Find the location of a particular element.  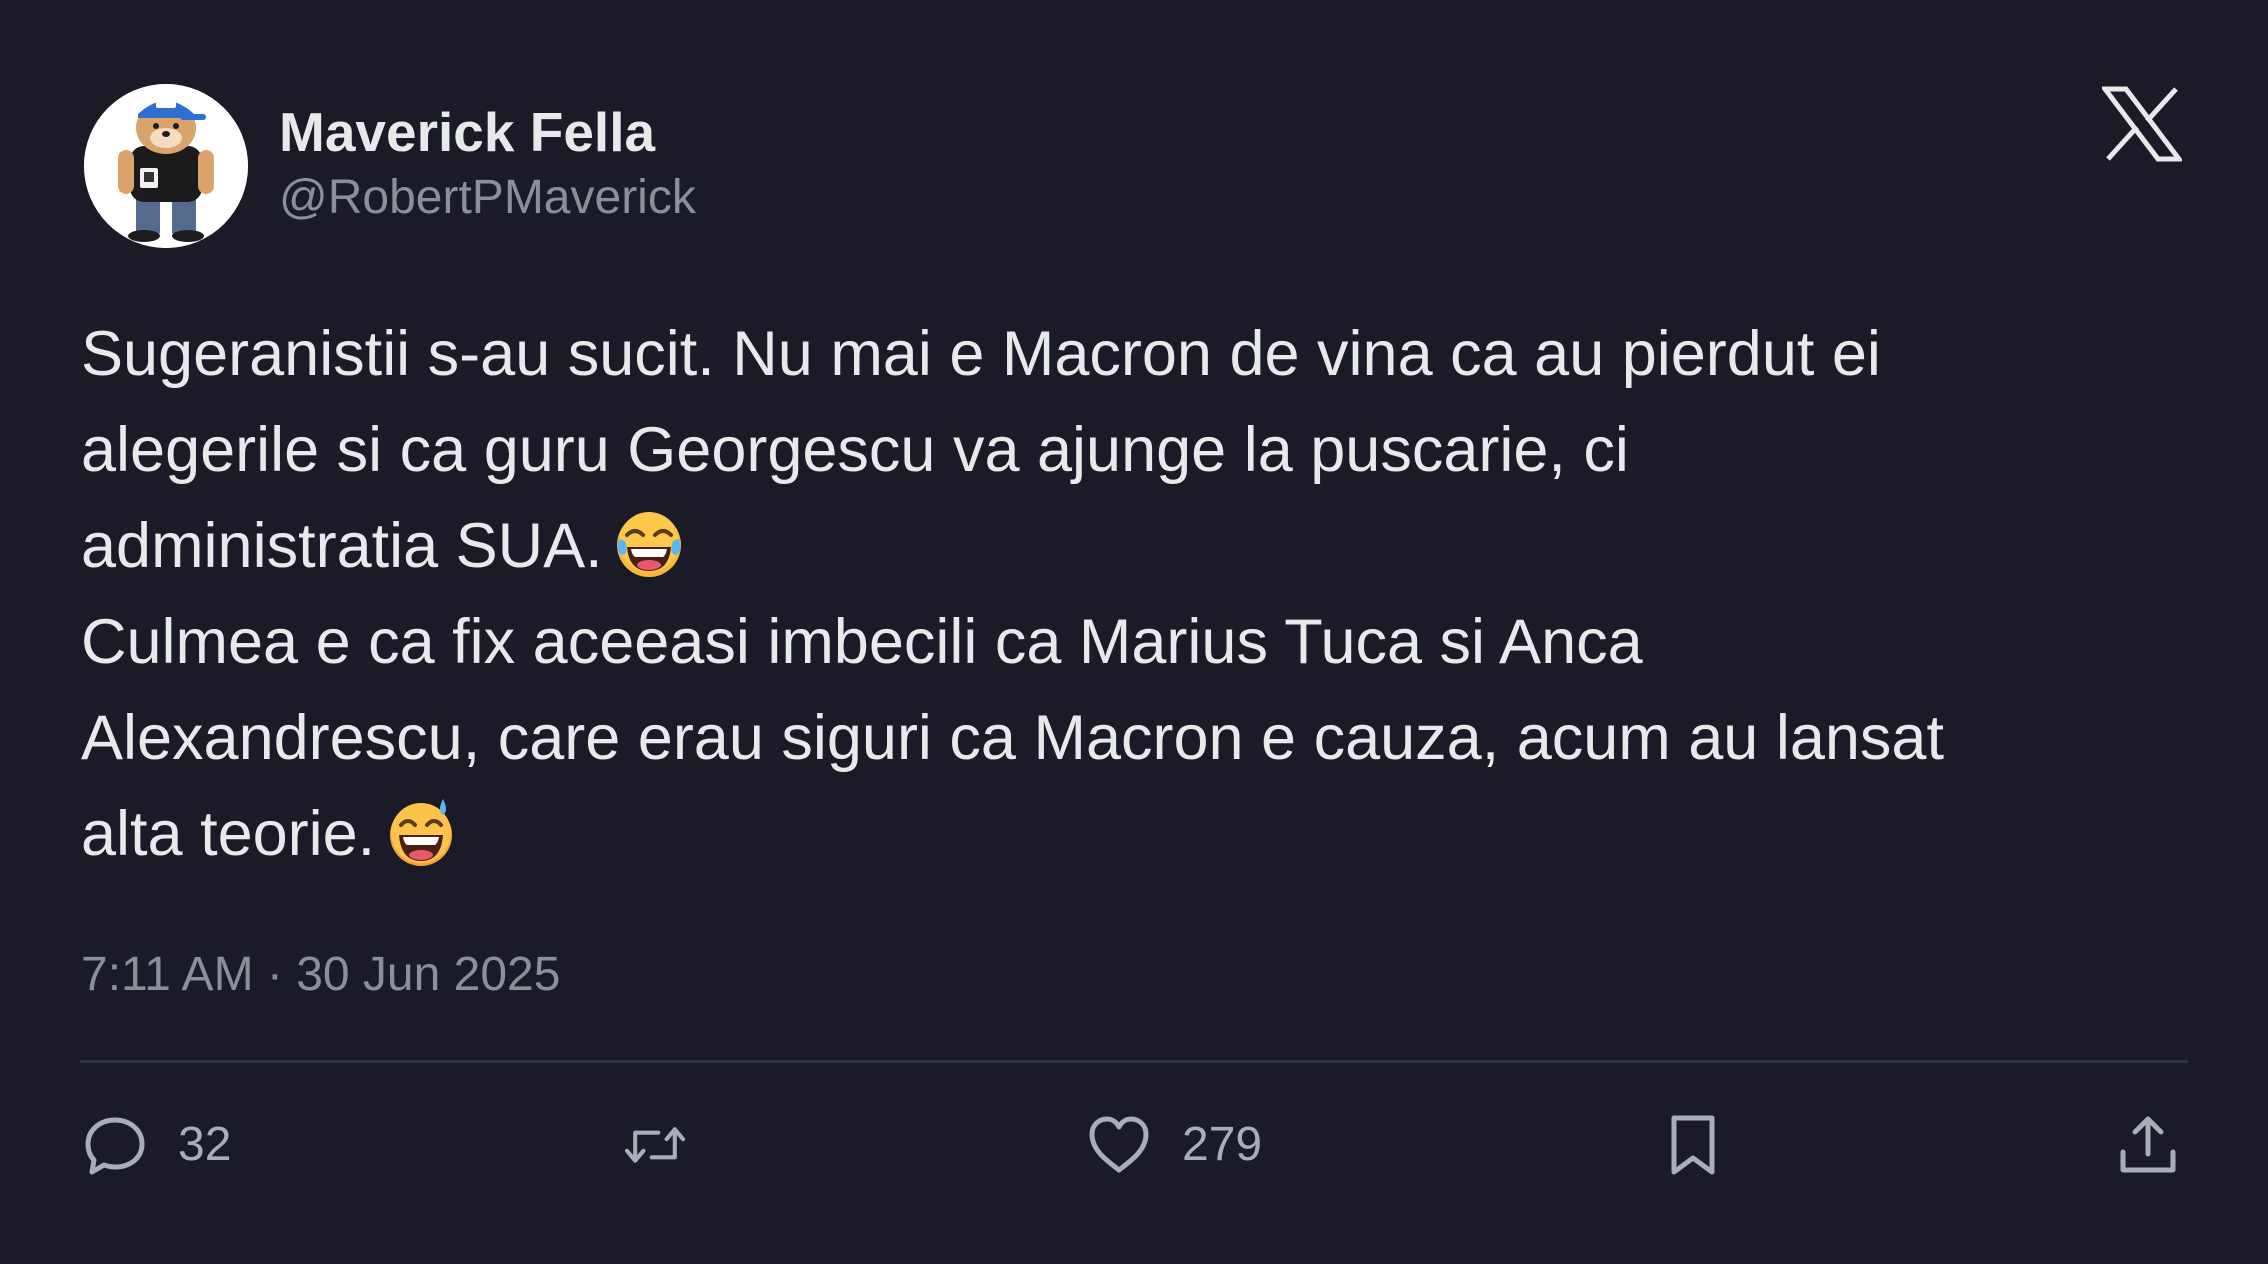

x-logo-icon is located at coordinates (2142, 124).